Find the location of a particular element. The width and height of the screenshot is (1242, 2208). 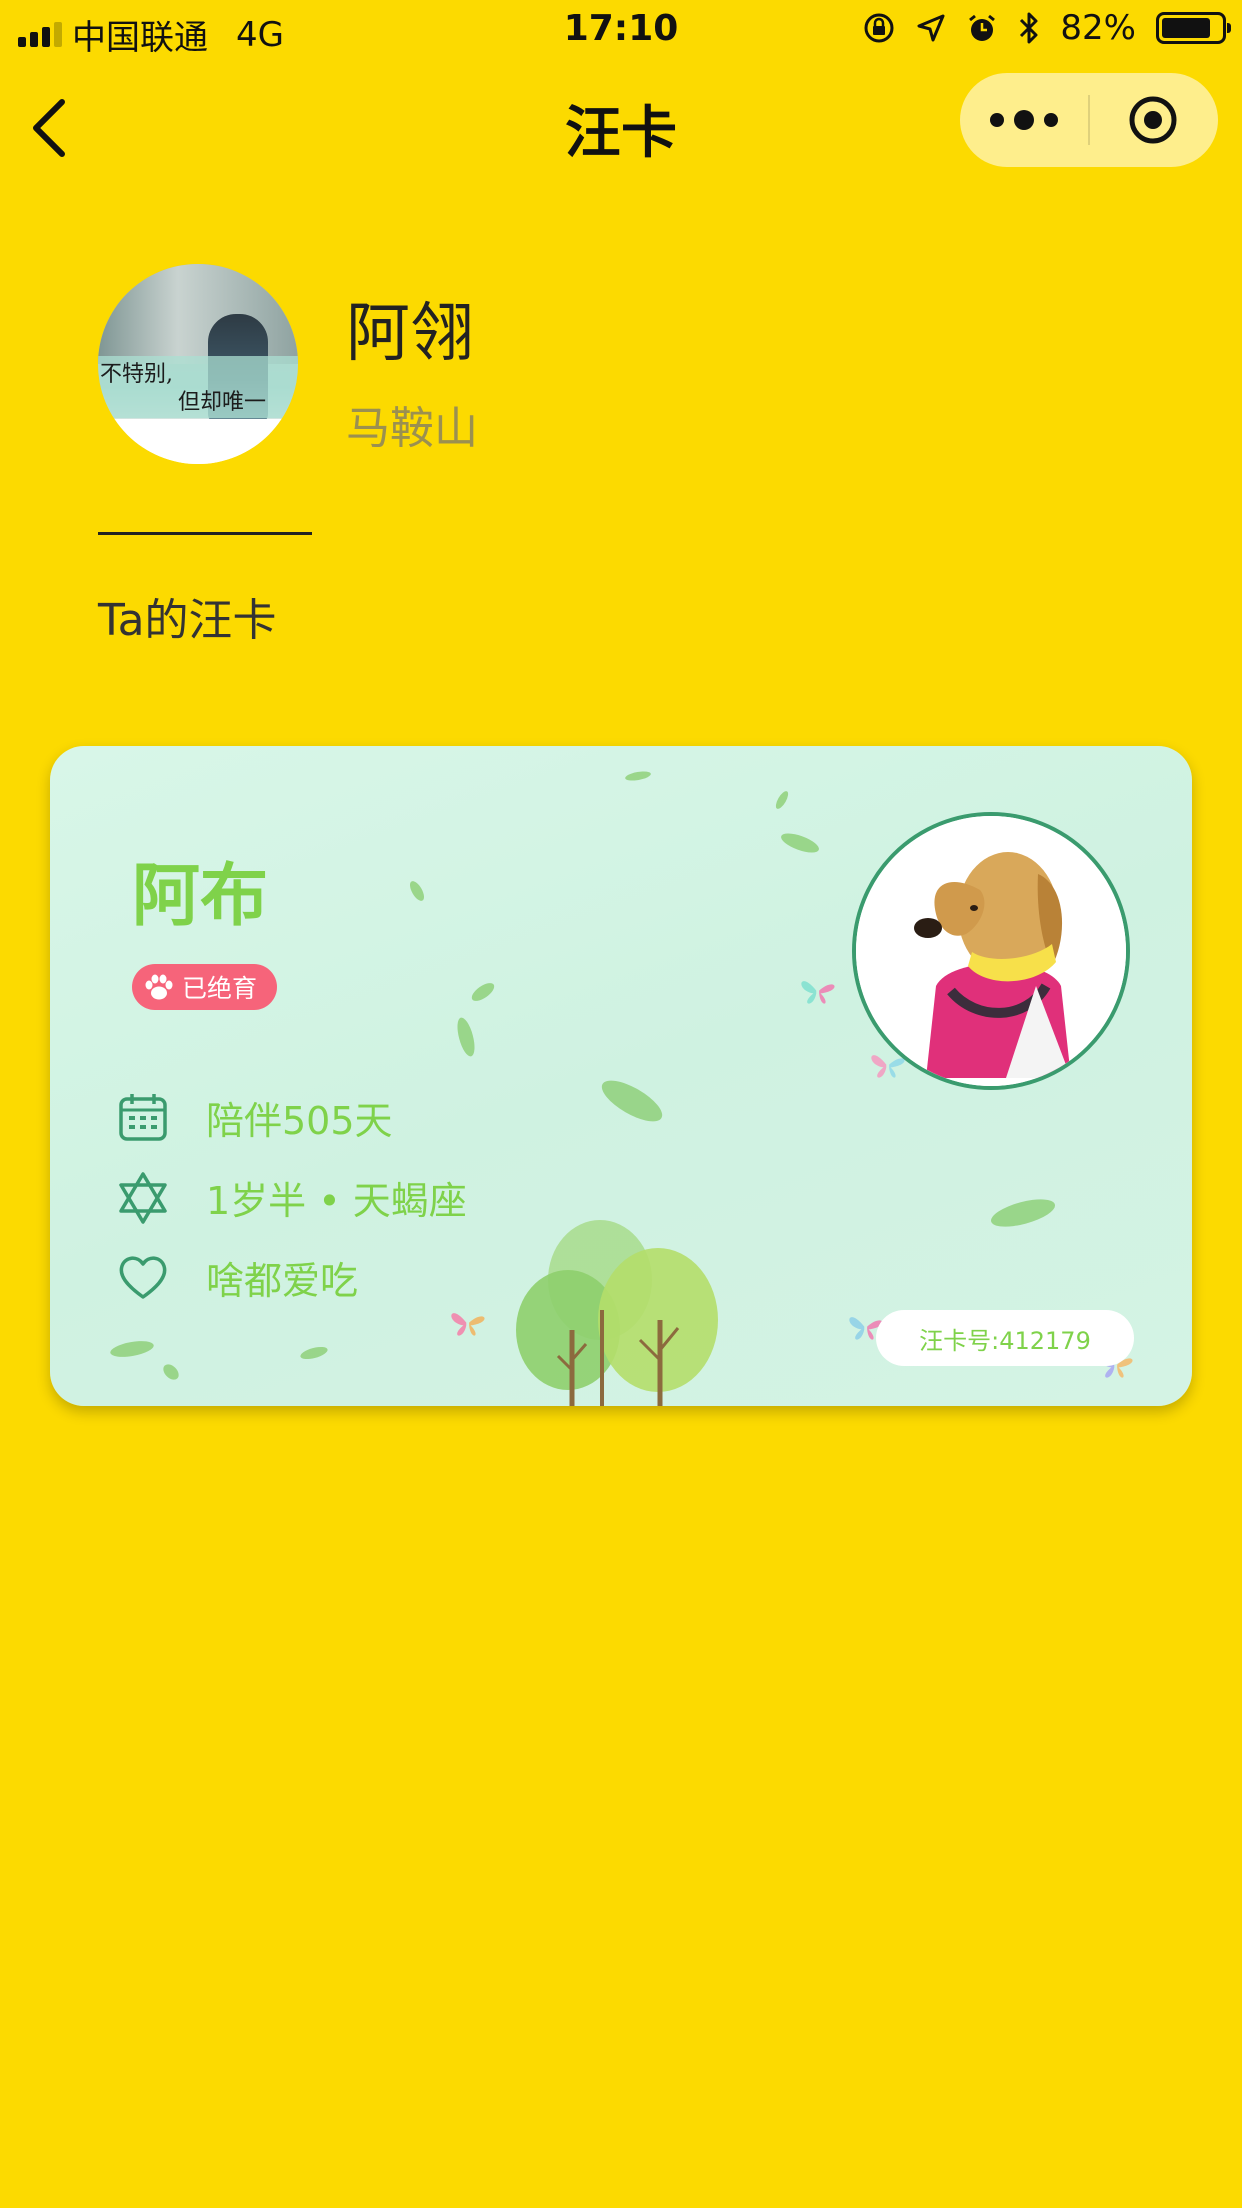

info-row-favorite-food: 啥都爱吃 is located at coordinates (237, 1277).